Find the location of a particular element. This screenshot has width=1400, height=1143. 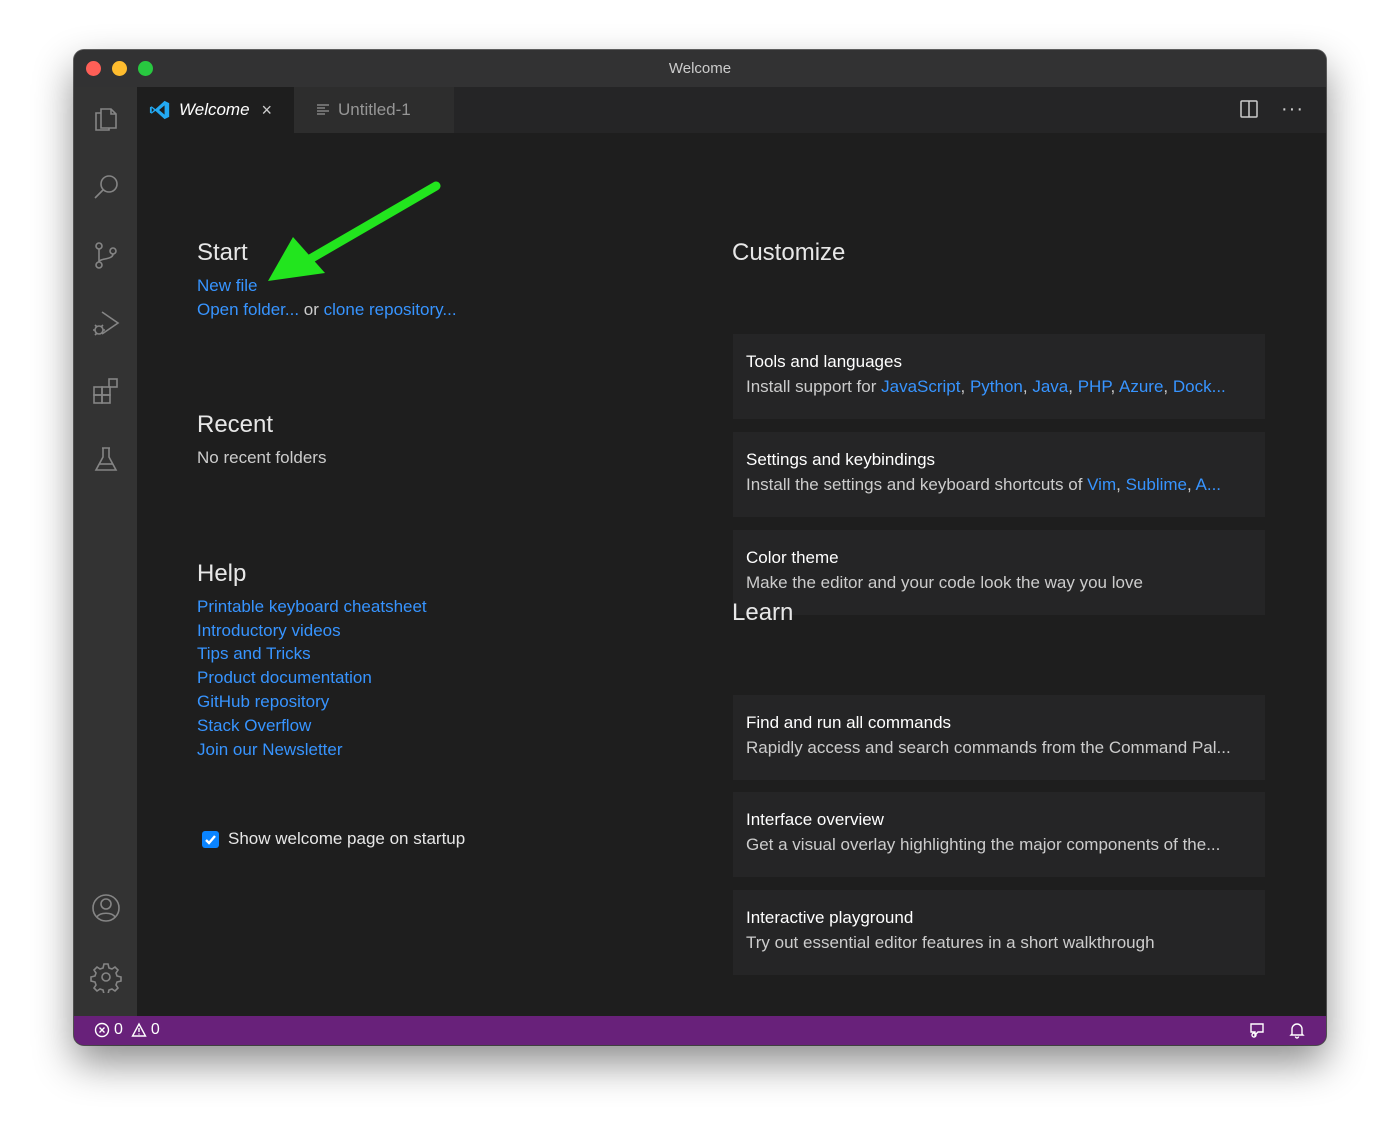

source-control-icon is located at coordinates (106, 255).